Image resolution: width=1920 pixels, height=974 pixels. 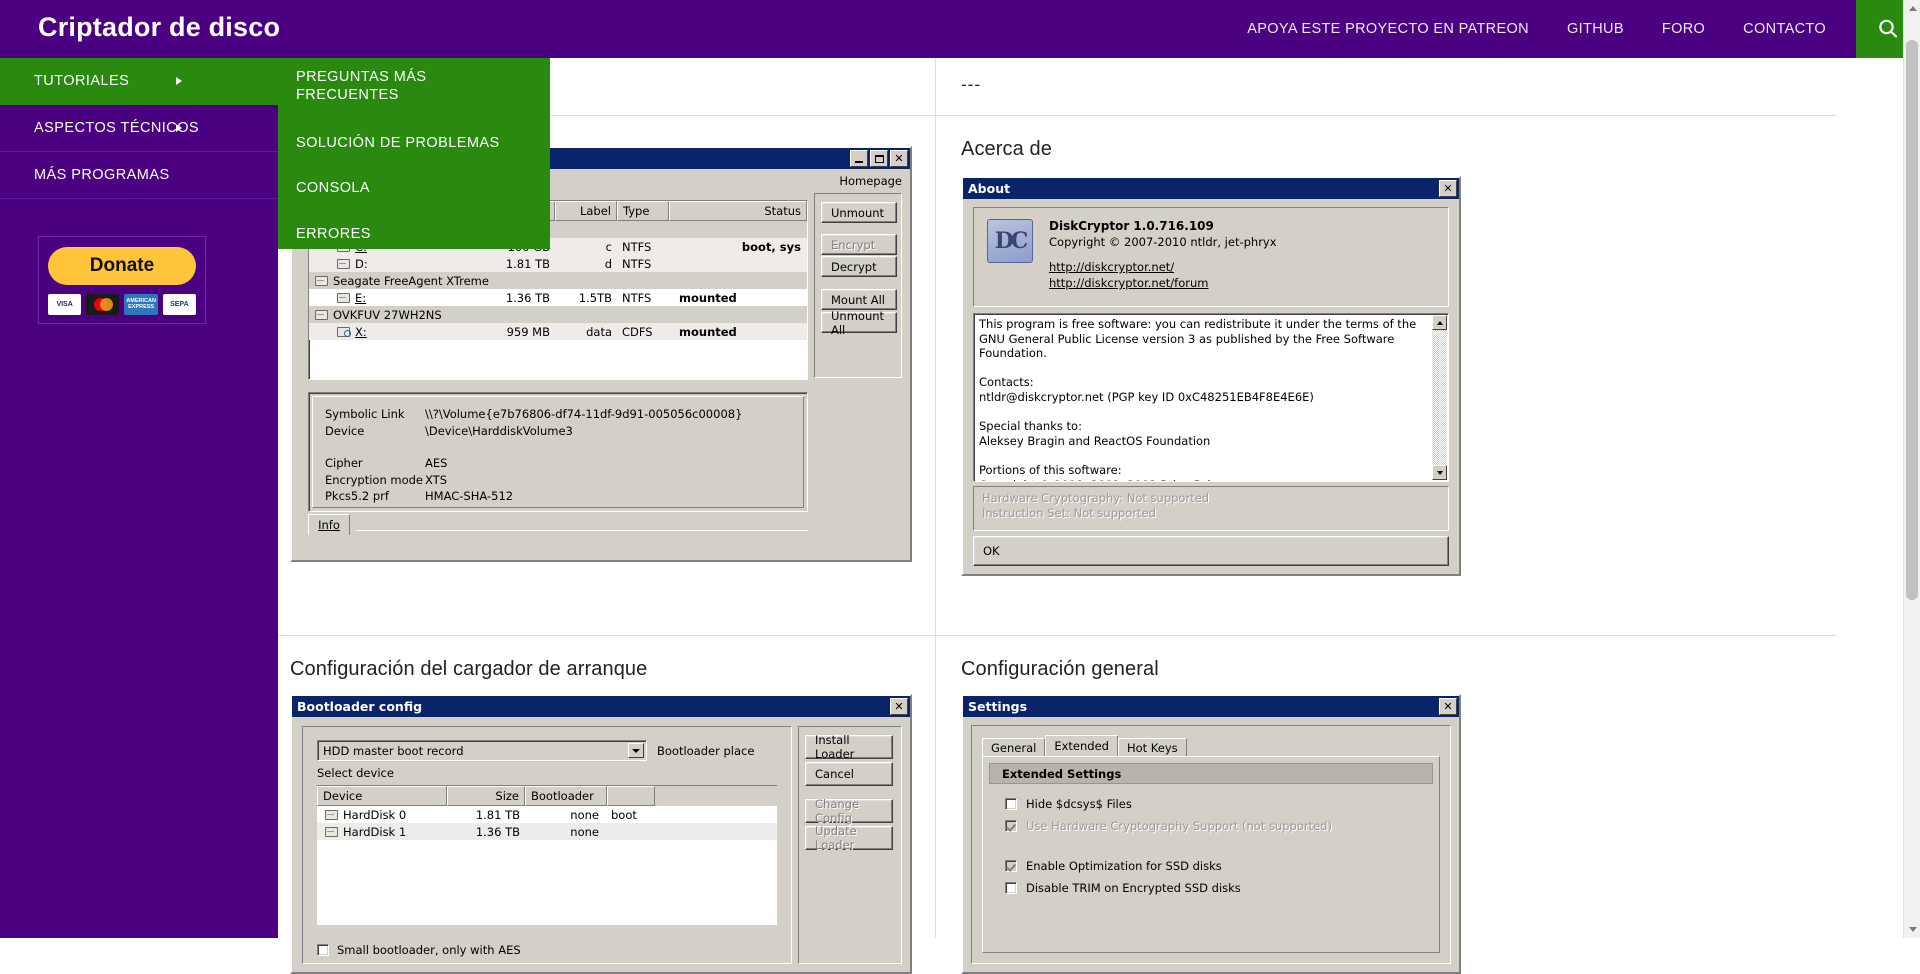 What do you see at coordinates (558, 280) in the screenshot?
I see `table-row: Seagate FreeAgent XTreme` at bounding box center [558, 280].